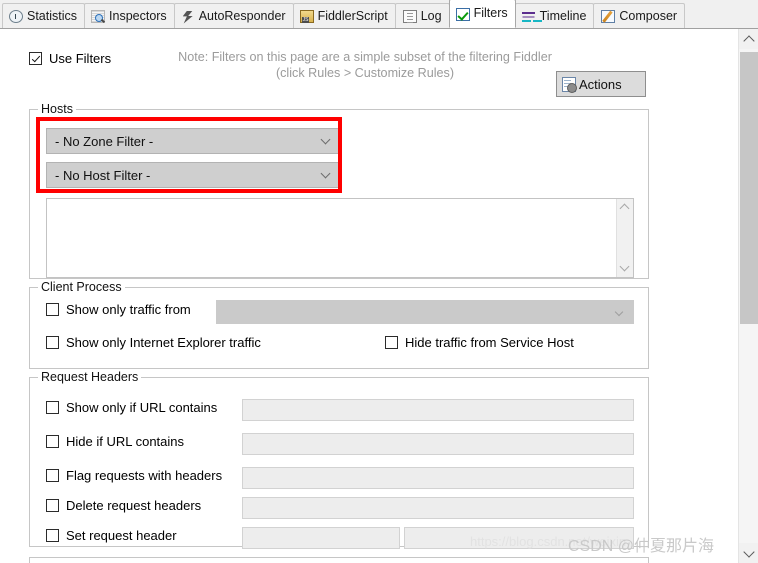  Describe the element at coordinates (608, 16) in the screenshot. I see `composer-pencil-icon` at that location.